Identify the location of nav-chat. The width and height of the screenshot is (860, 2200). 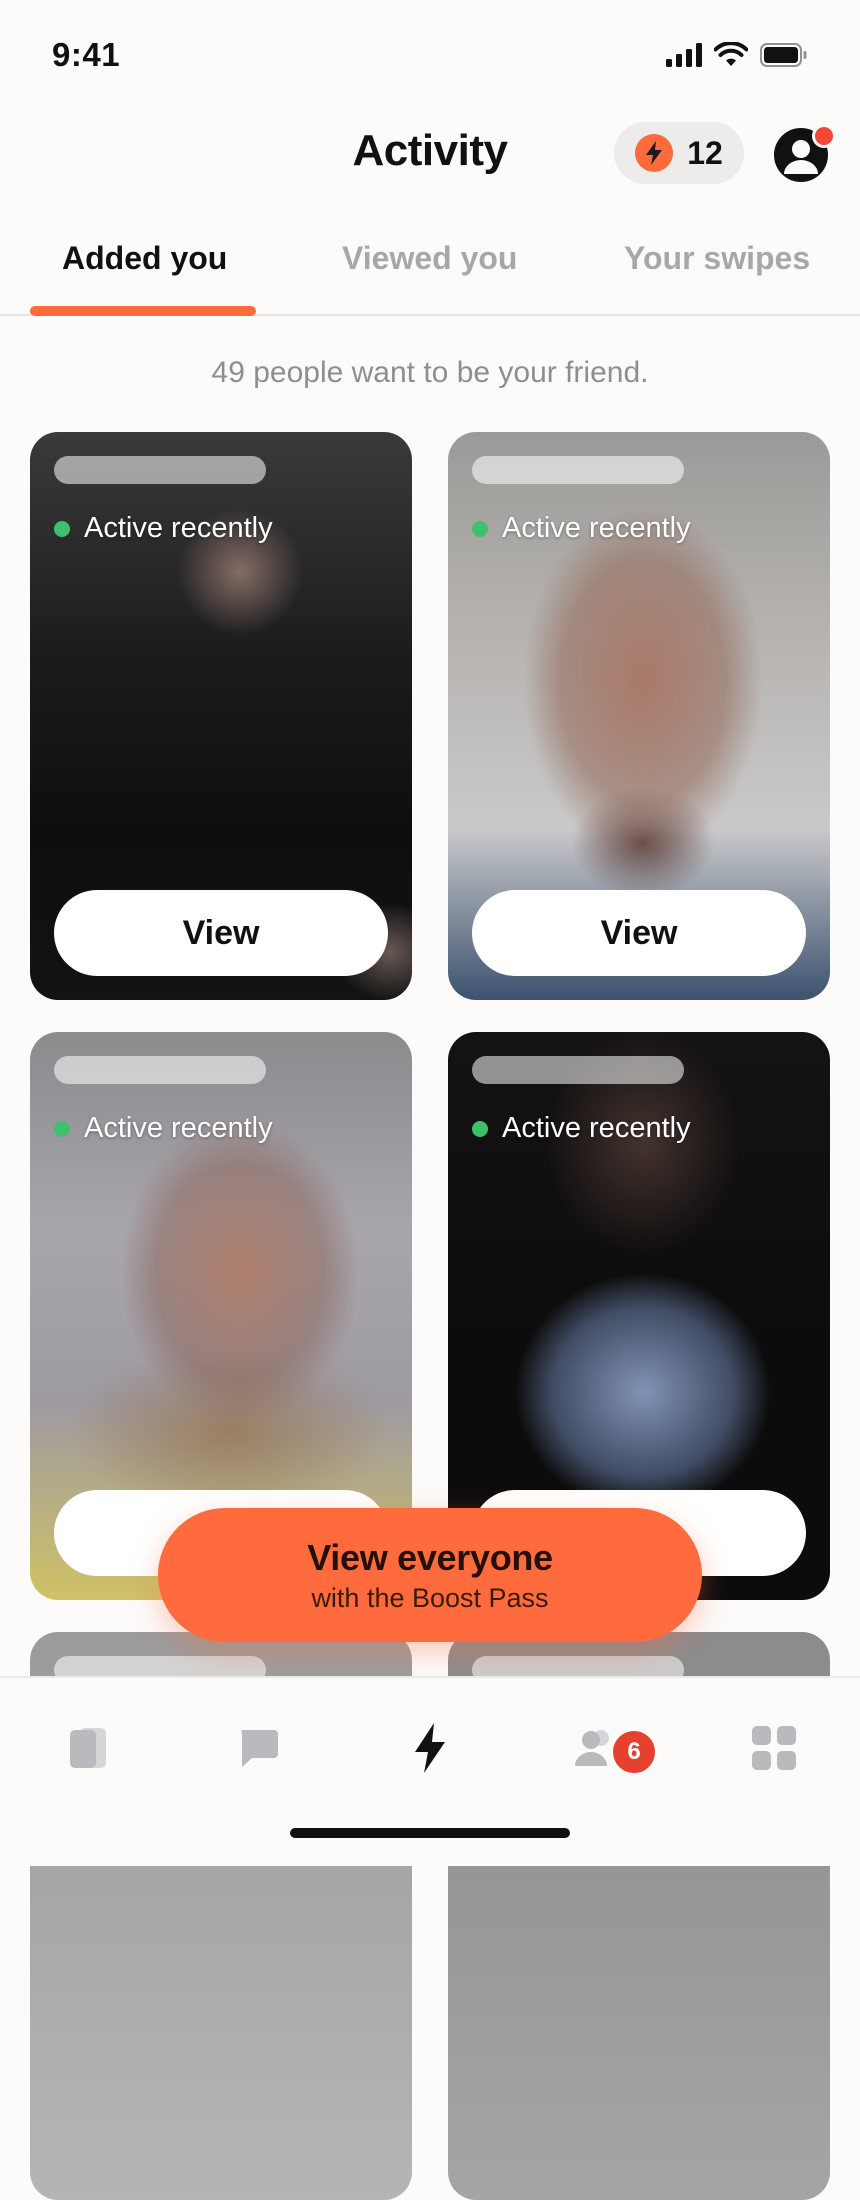
(258, 1748).